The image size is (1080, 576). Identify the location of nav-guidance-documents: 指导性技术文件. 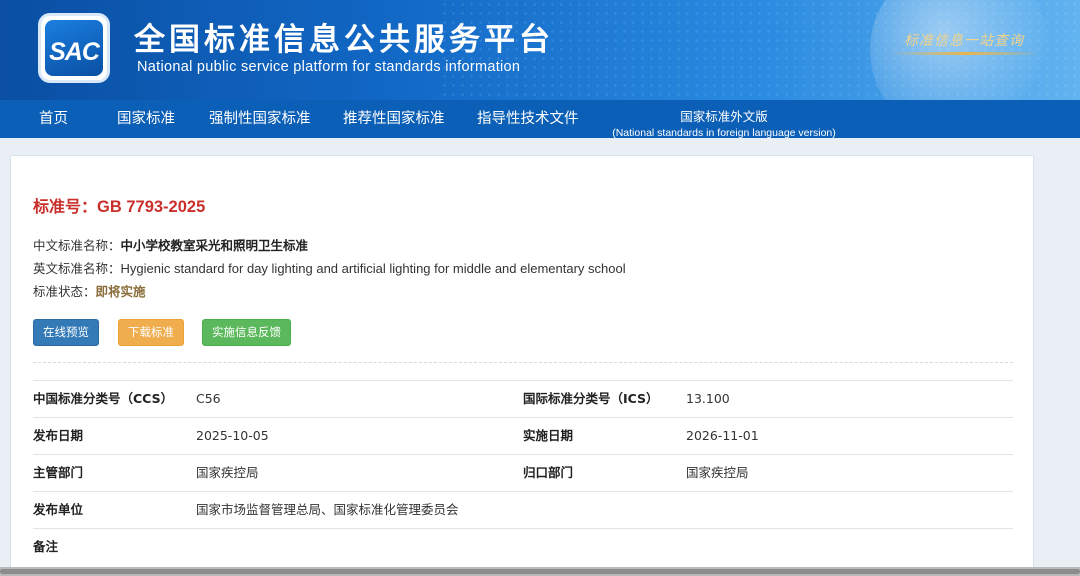
(528, 119).